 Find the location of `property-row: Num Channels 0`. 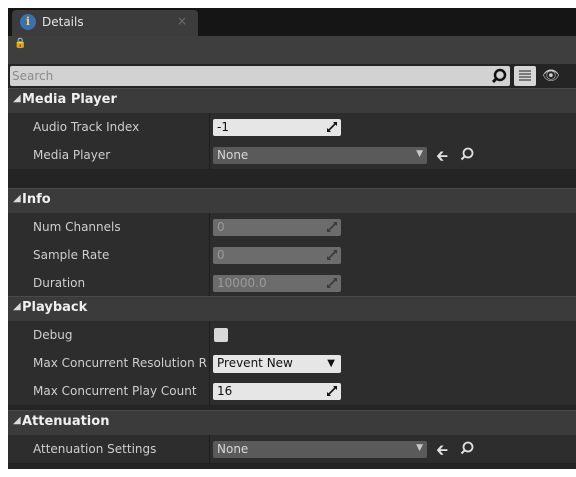

property-row: Num Channels 0 is located at coordinates (292, 227).